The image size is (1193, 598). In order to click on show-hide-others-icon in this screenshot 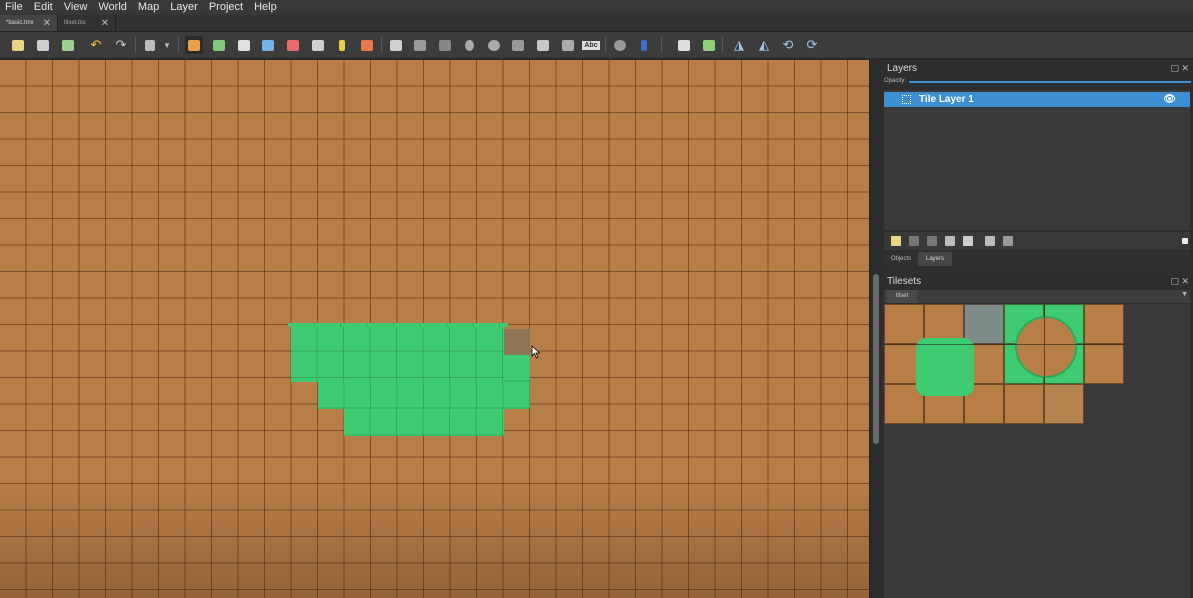, I will do `click(990, 241)`.